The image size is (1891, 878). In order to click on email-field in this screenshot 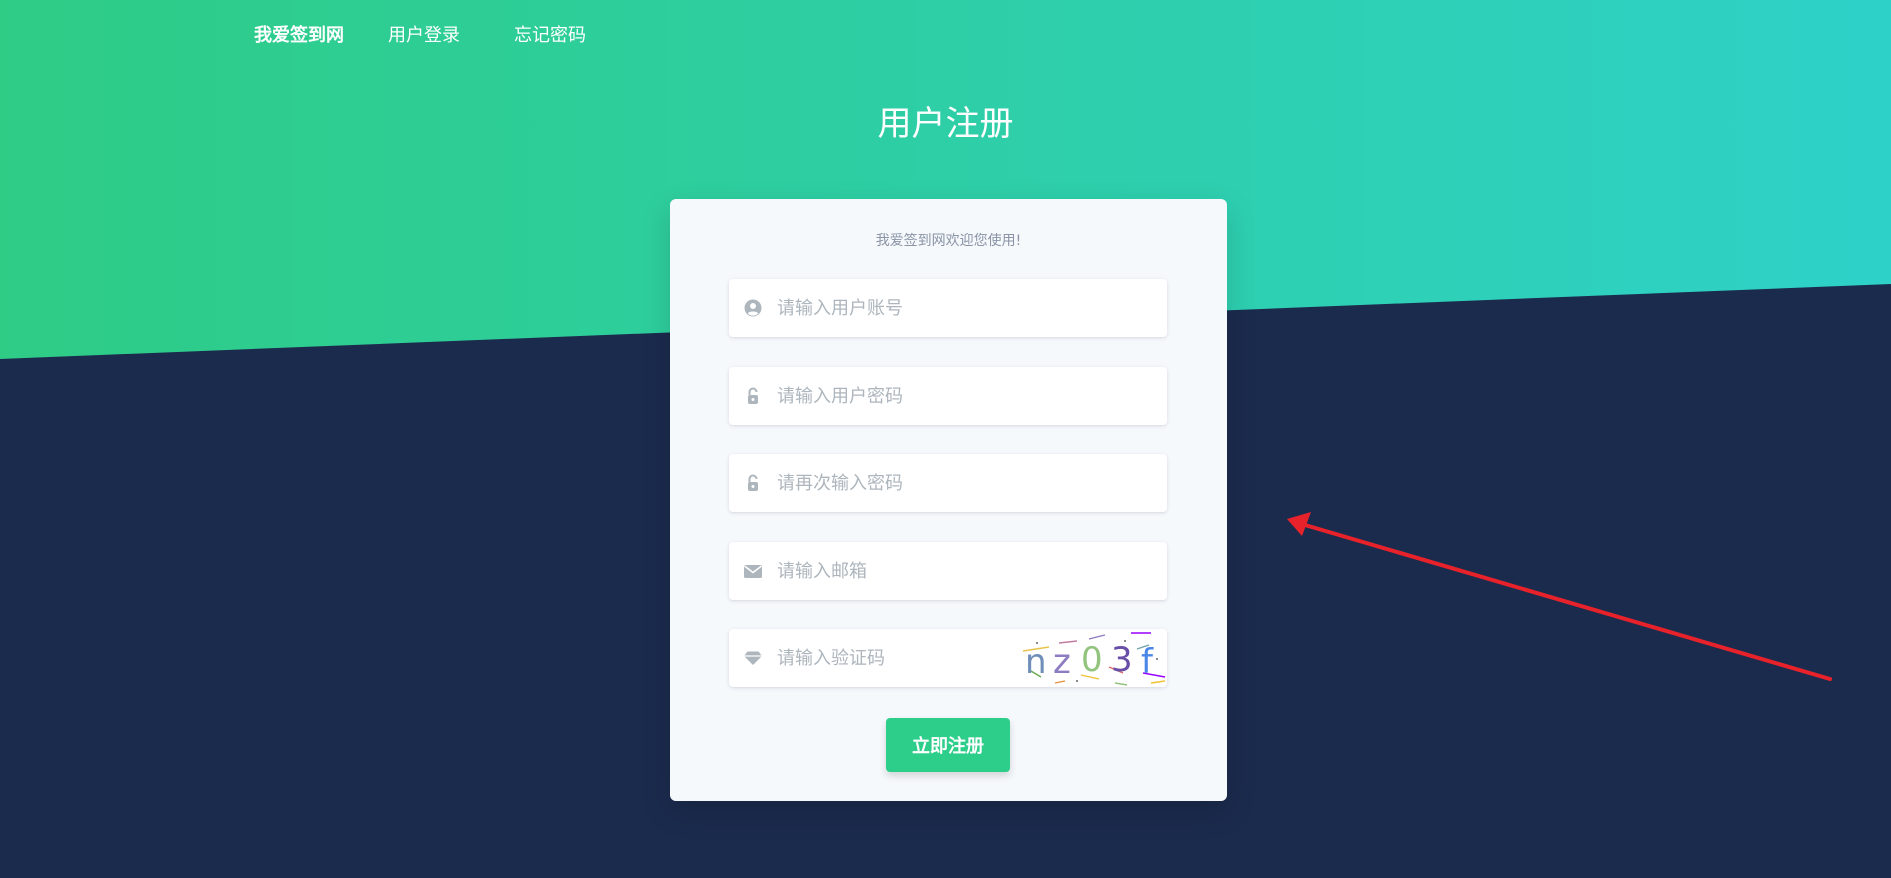, I will do `click(948, 571)`.